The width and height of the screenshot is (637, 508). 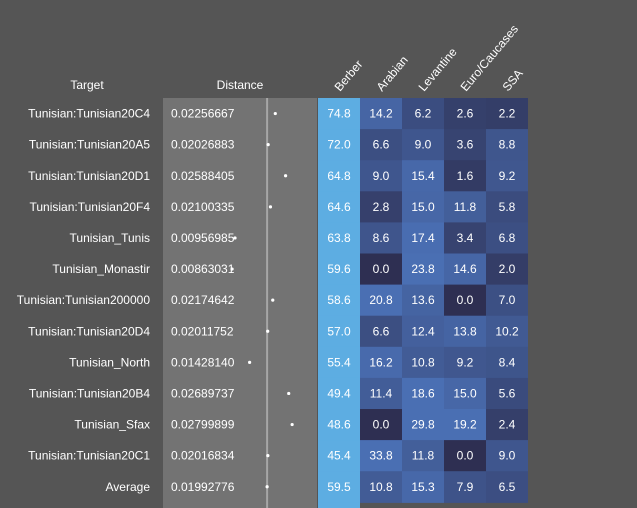 What do you see at coordinates (203, 300) in the screenshot?
I see `row-distance-value: 0.02174642` at bounding box center [203, 300].